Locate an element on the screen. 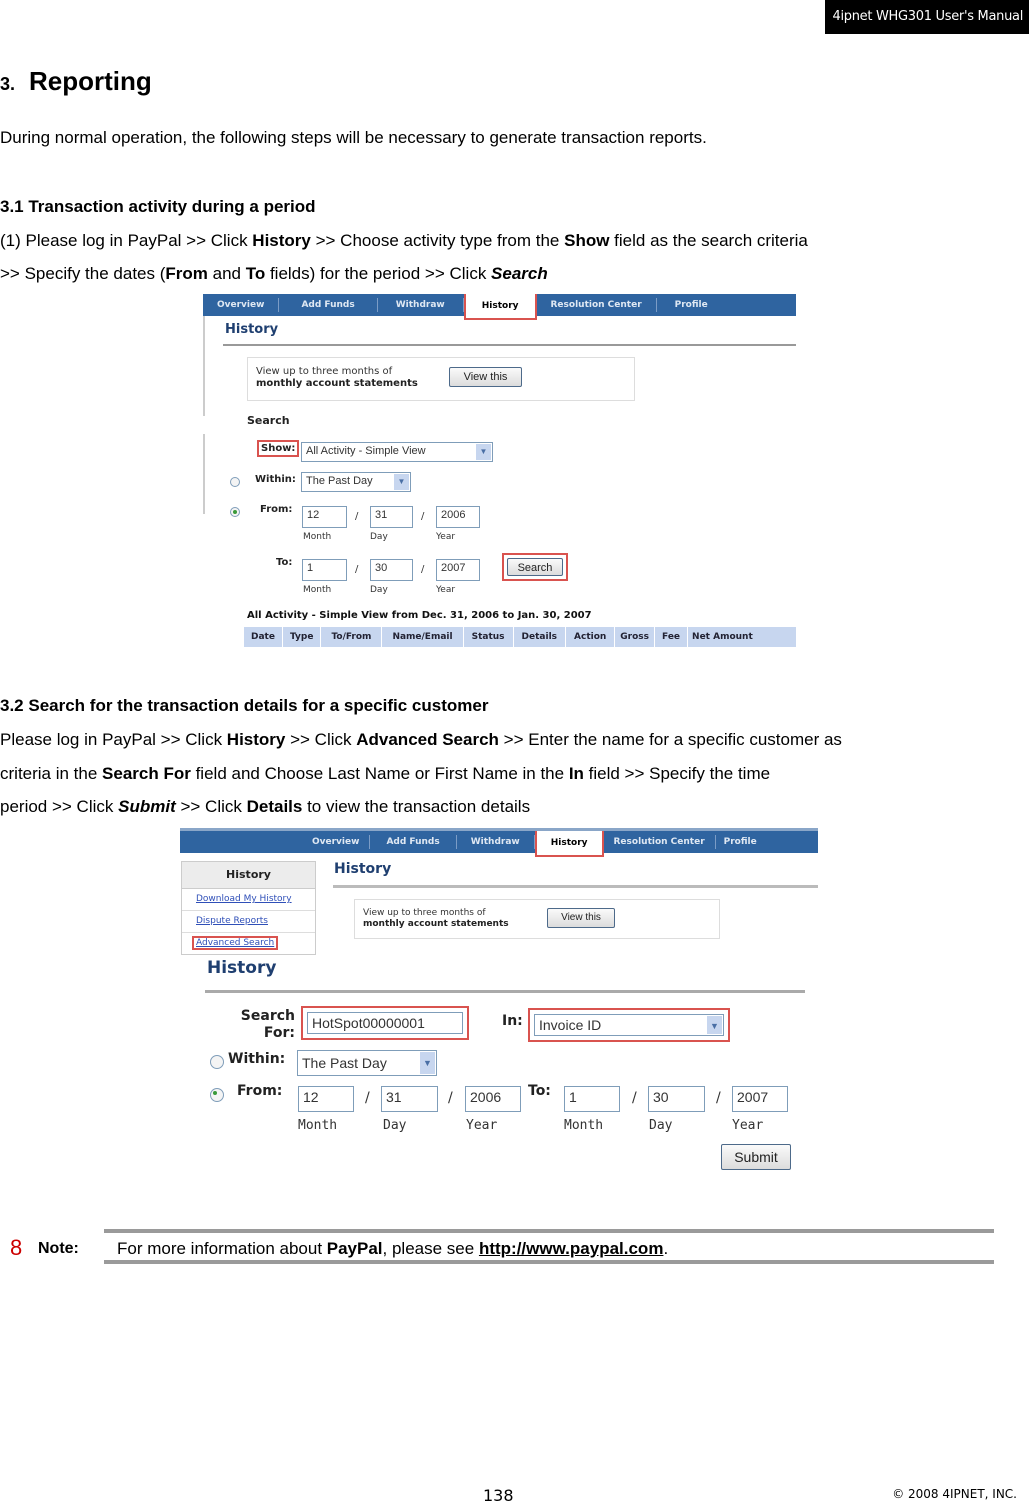  text: Please log in PayPal >> Click is located at coordinates (113, 739).